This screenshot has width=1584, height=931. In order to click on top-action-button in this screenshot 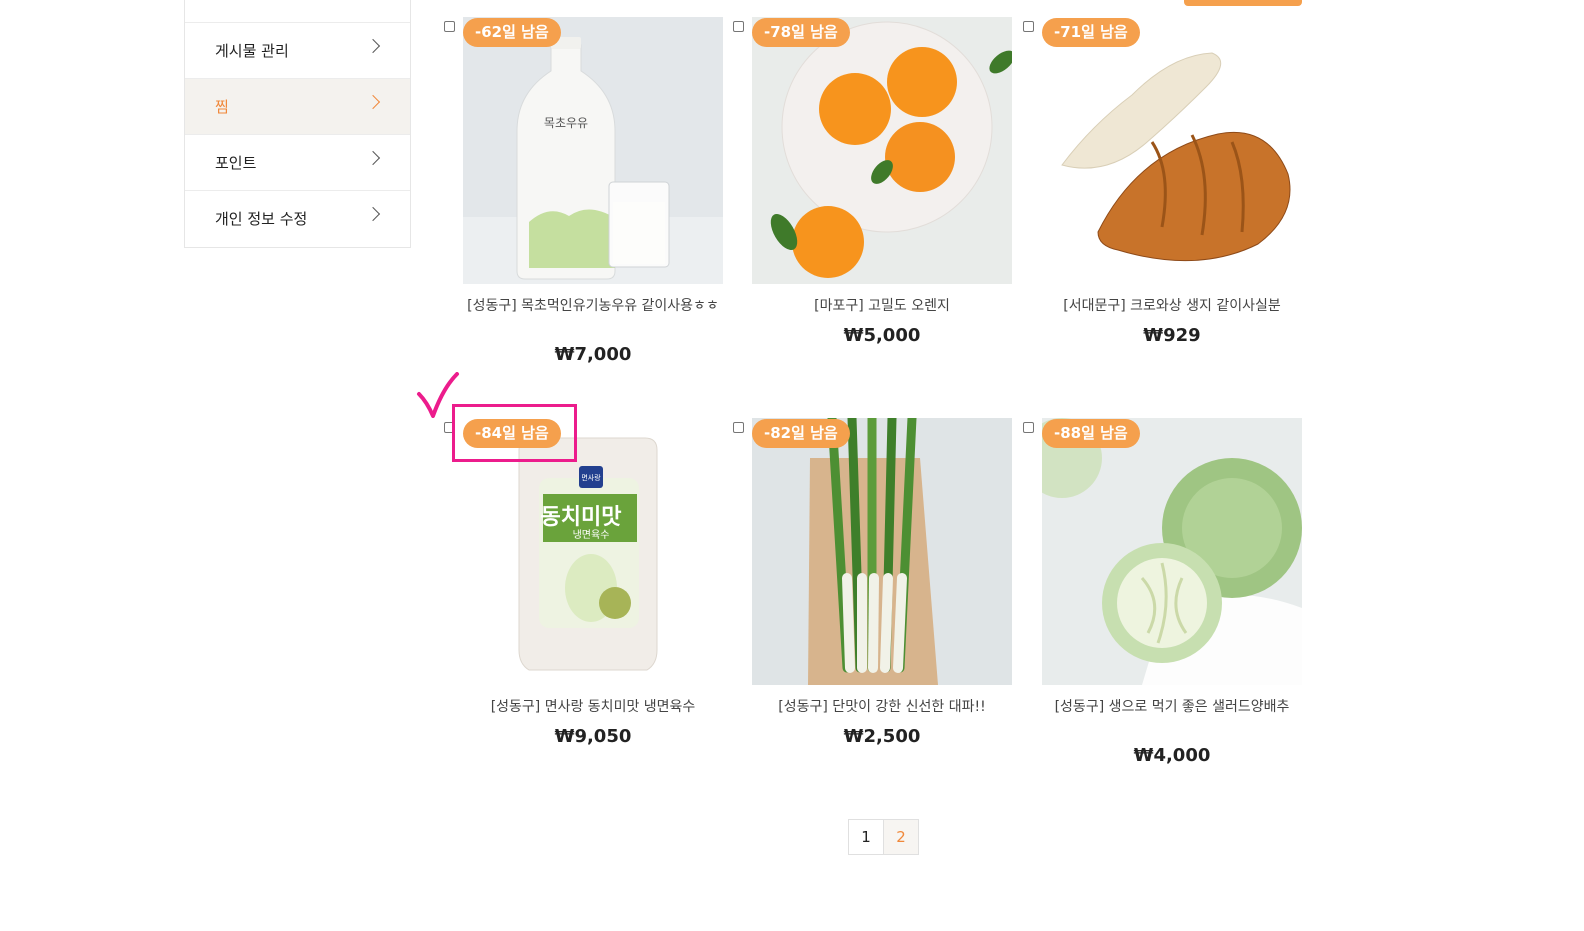, I will do `click(1243, 3)`.